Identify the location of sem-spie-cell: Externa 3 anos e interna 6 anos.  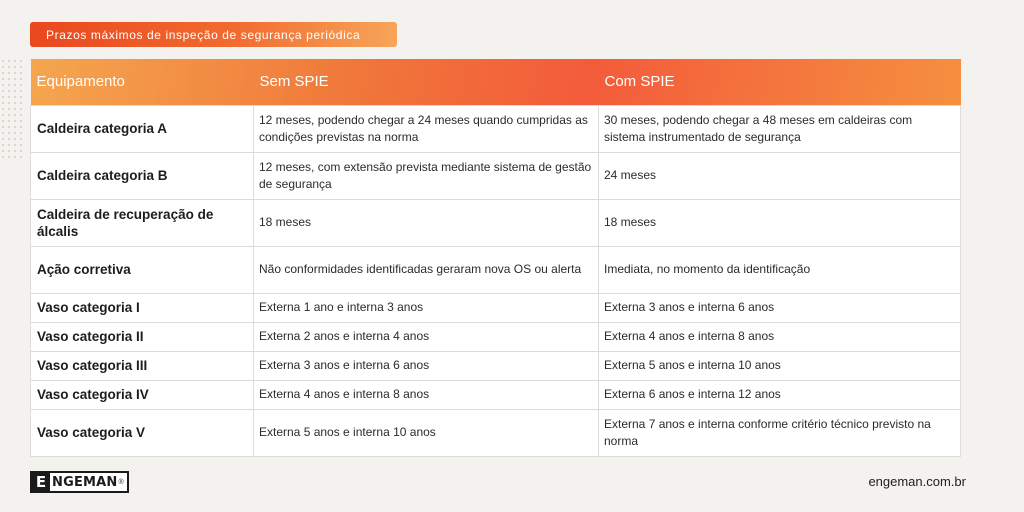
(426, 365).